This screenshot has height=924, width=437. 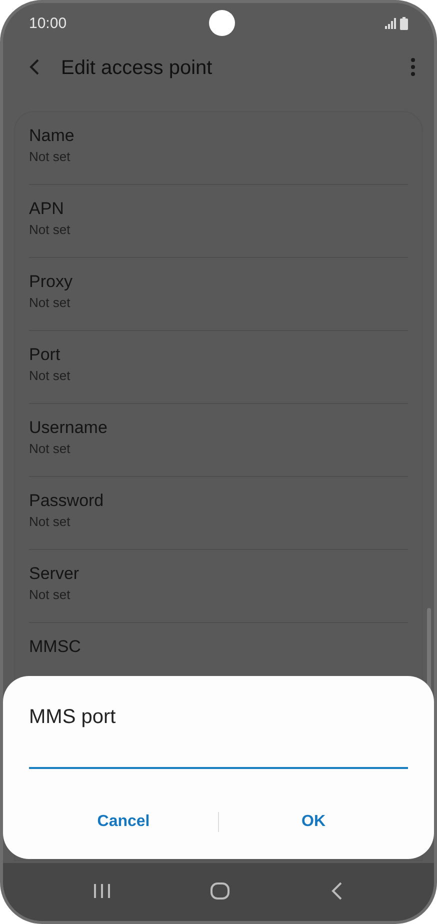 I want to click on recent-apps-icon, so click(x=101, y=890).